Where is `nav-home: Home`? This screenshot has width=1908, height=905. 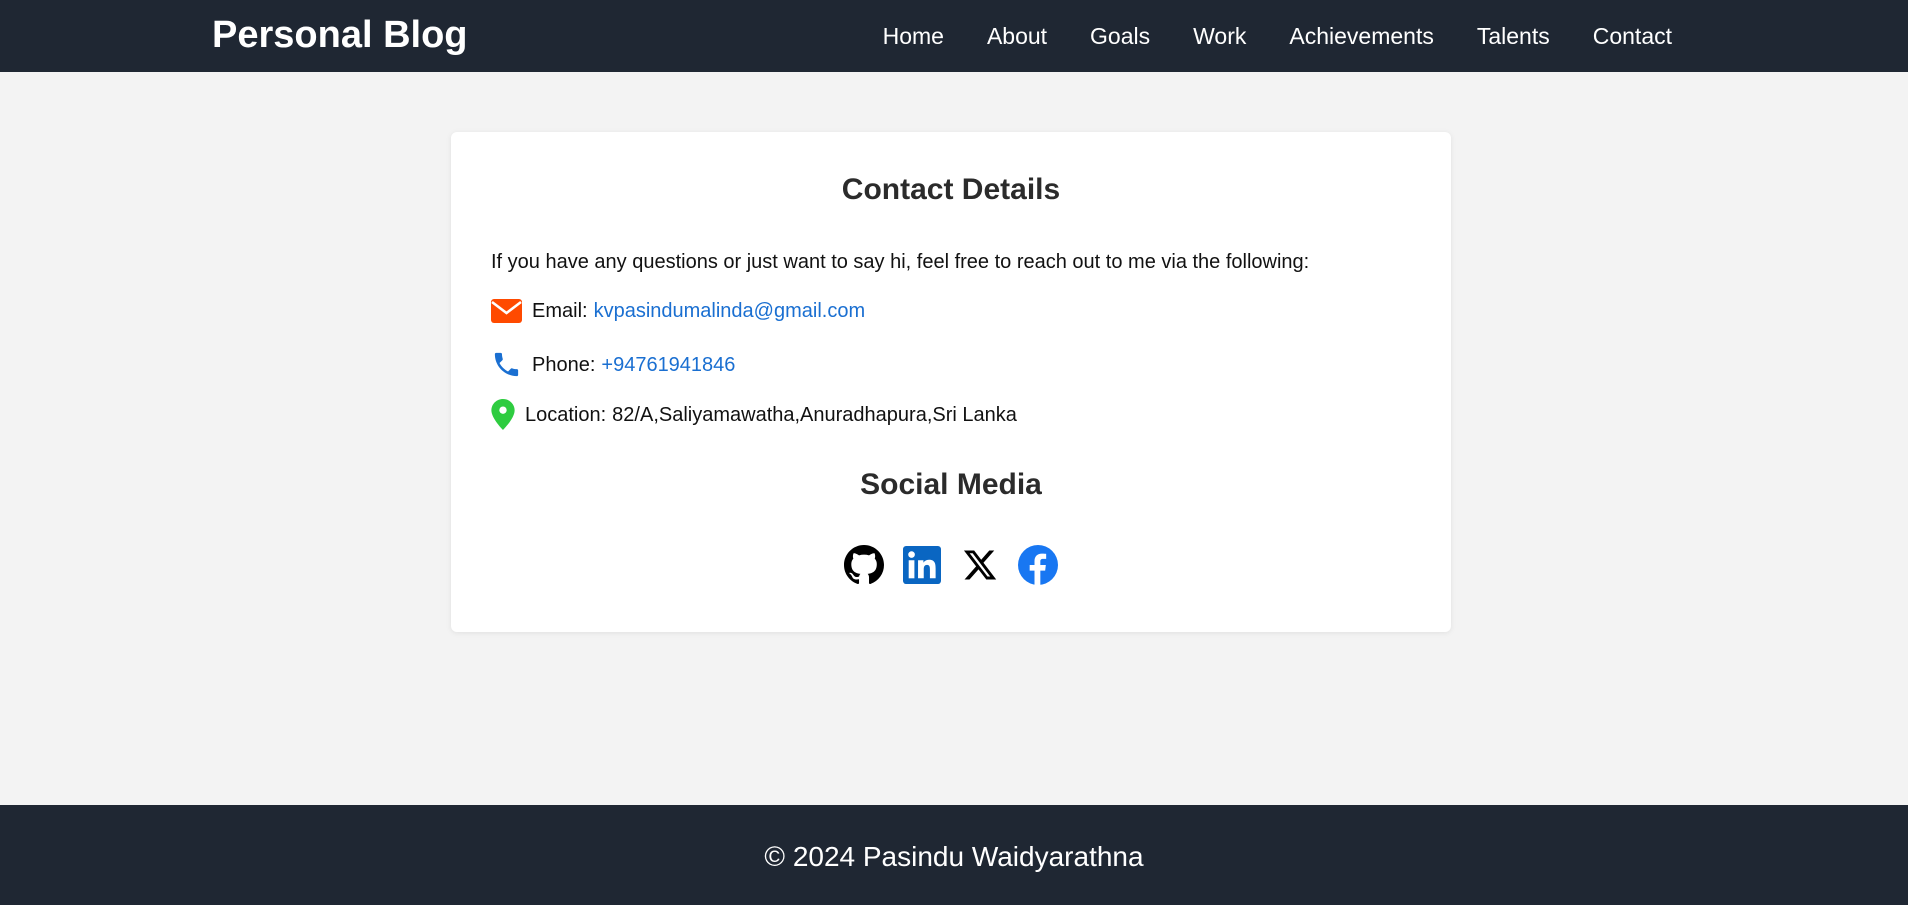
nav-home: Home is located at coordinates (913, 36).